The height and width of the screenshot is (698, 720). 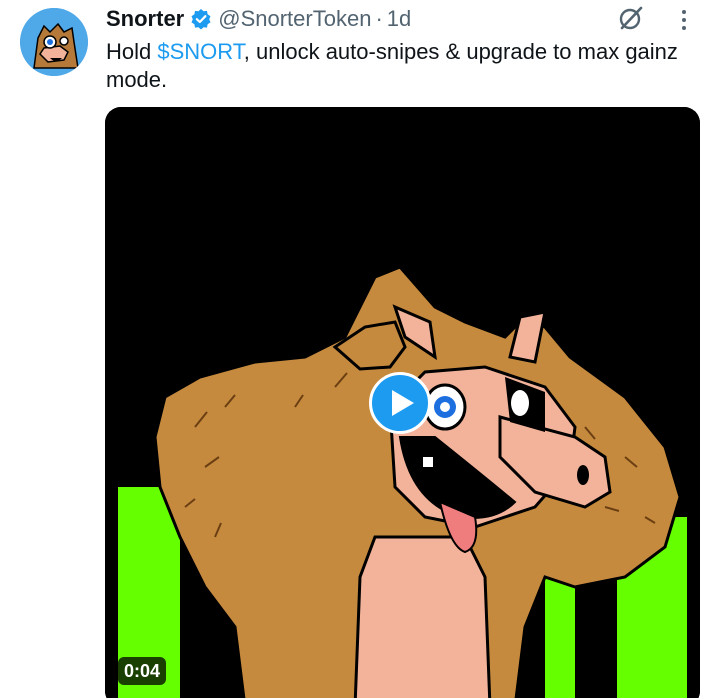 I want to click on display-name: Snorter, so click(x=145, y=19).